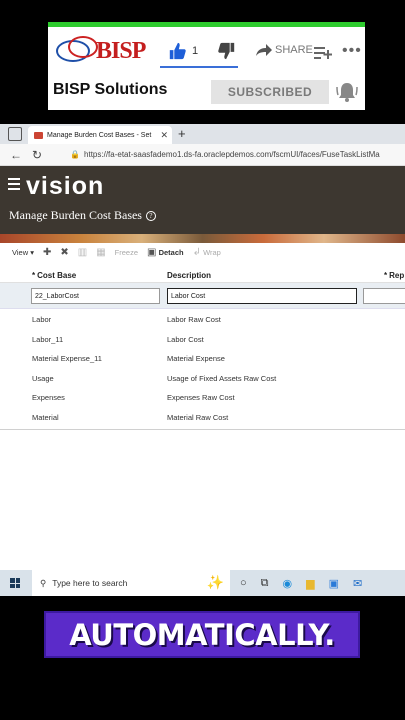  I want to click on column-cost-base: * Cost Base, so click(54, 275).